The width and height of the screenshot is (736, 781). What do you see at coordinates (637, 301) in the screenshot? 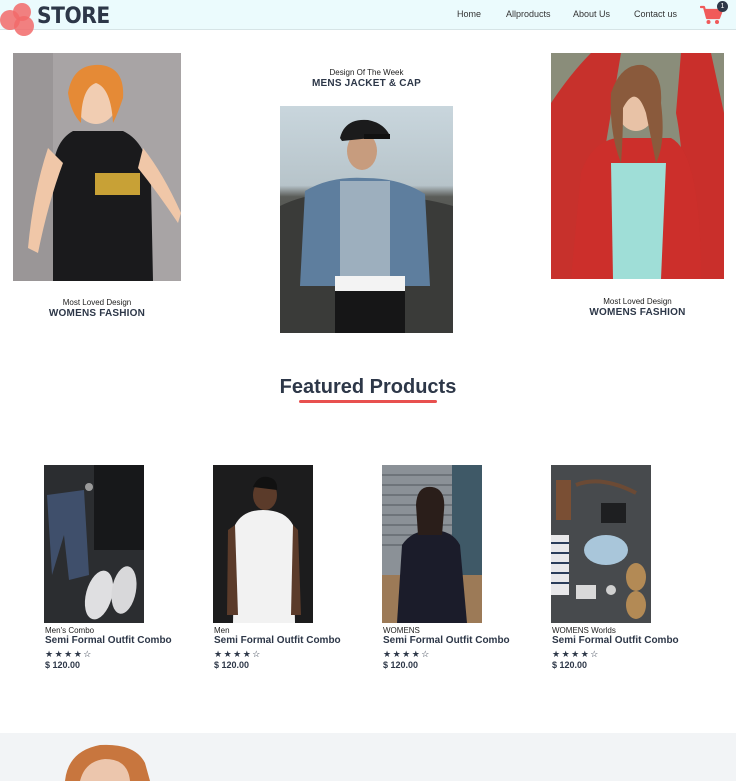
I see `hero-right-subtitle: Most Loved Design` at bounding box center [637, 301].